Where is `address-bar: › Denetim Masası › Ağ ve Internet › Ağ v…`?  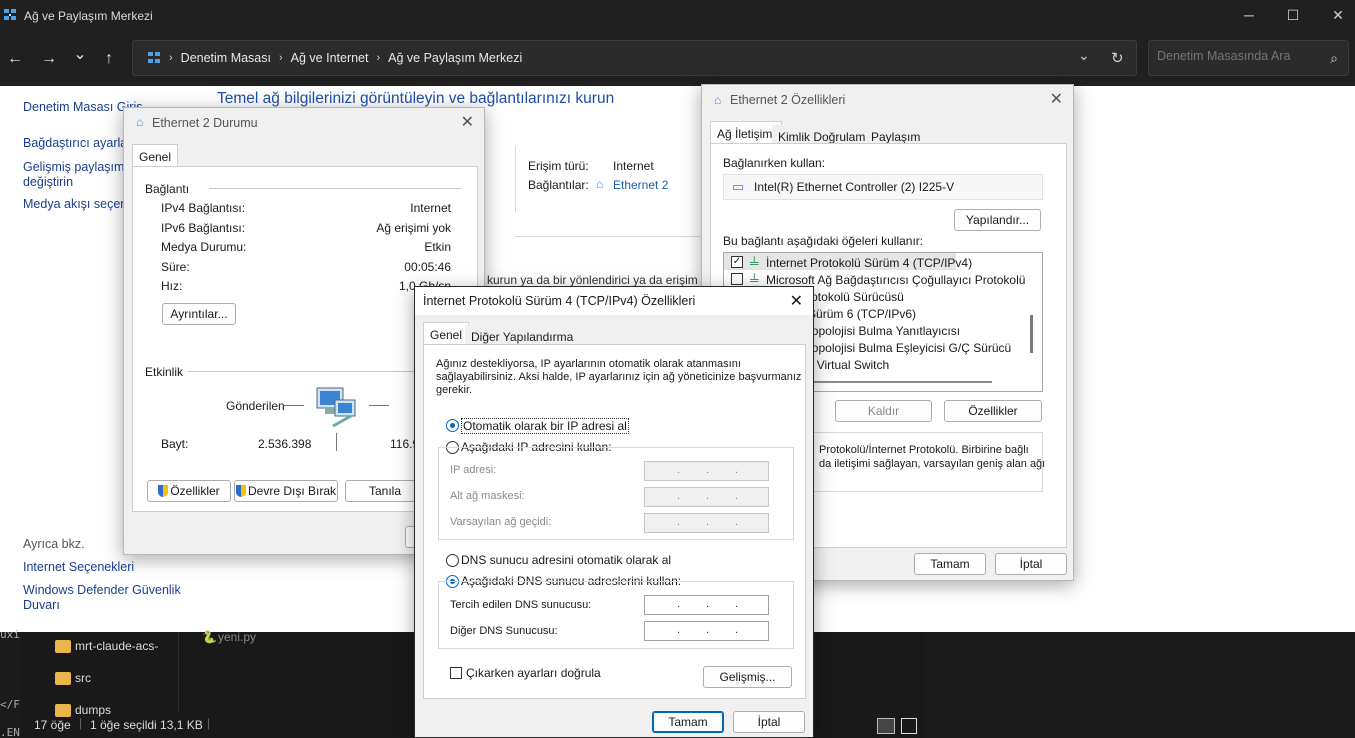
address-bar: › Denetim Masası › Ağ ve Internet › Ağ v… is located at coordinates (634, 58).